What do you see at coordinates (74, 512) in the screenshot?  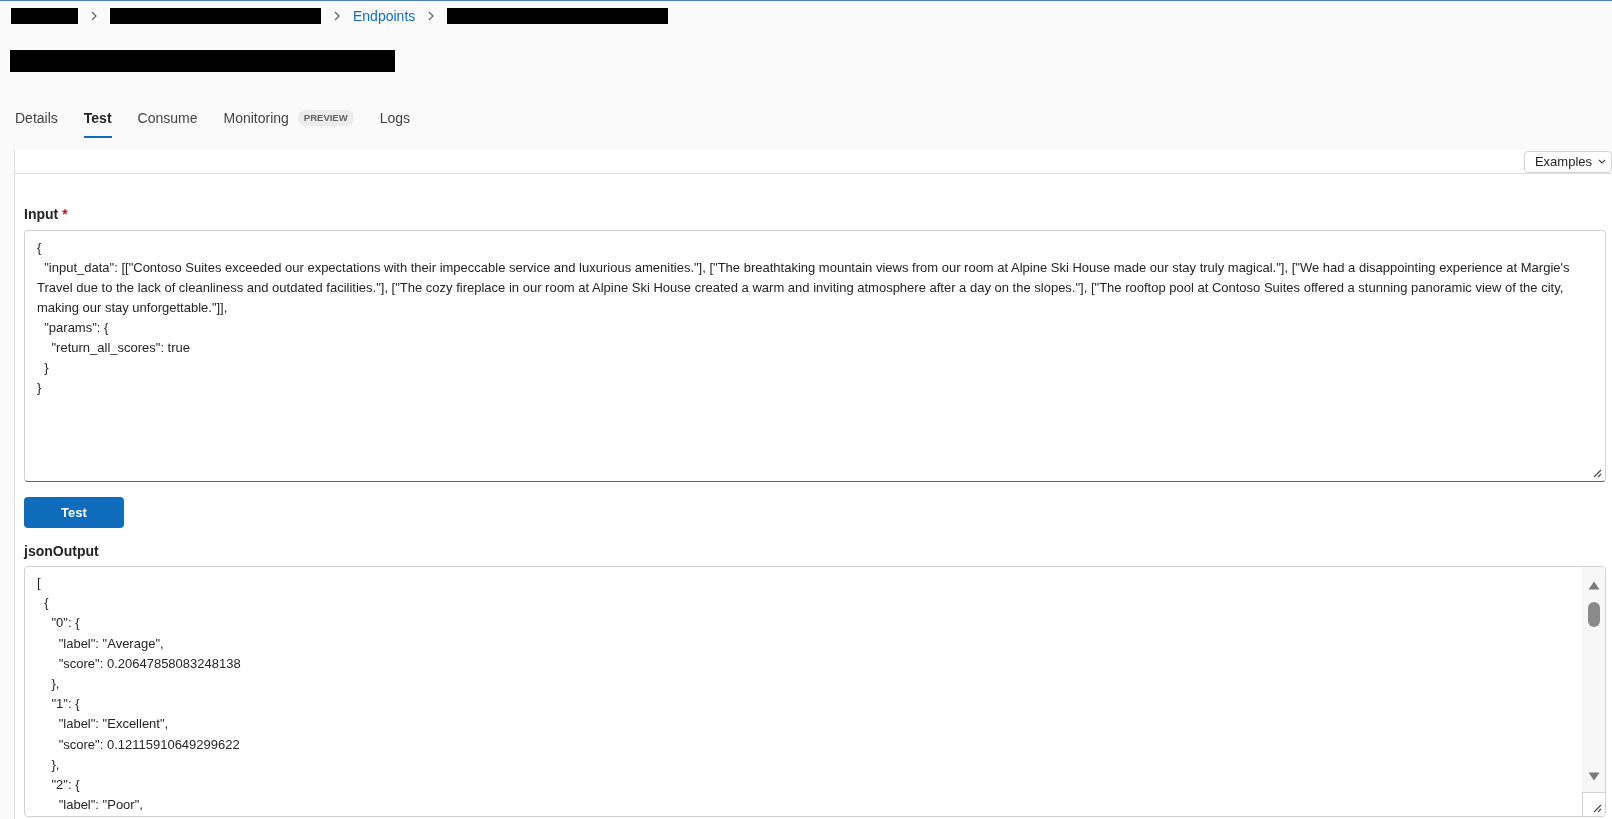 I see `test-button: Test` at bounding box center [74, 512].